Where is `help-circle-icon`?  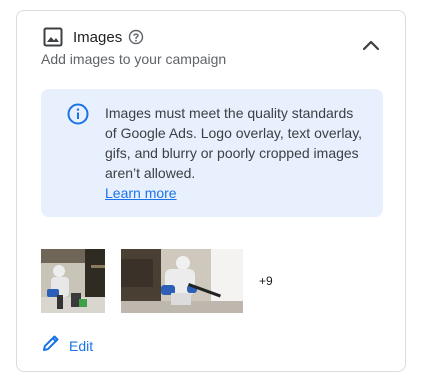 help-circle-icon is located at coordinates (136, 37).